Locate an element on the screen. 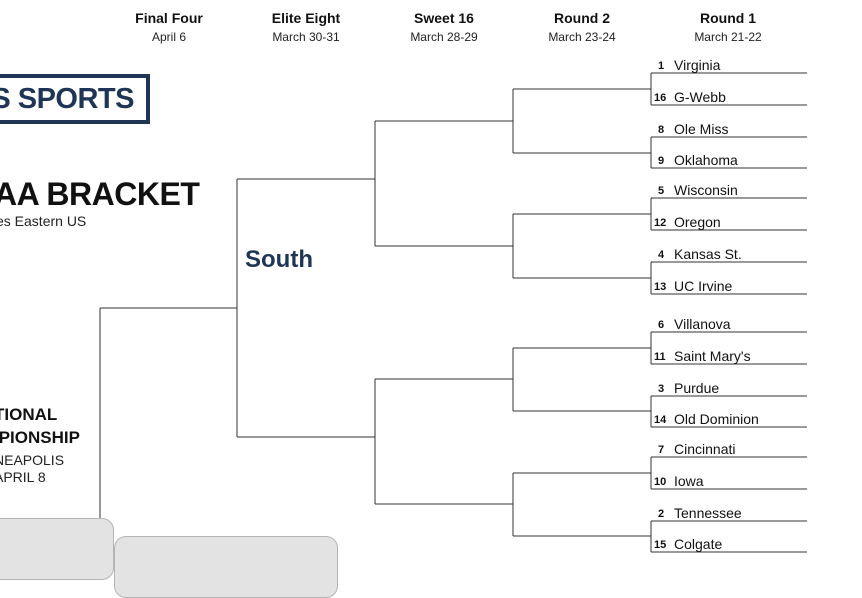 This screenshot has width=862, height=598. team-slot: 7 Cincinnati is located at coordinates (693, 448).